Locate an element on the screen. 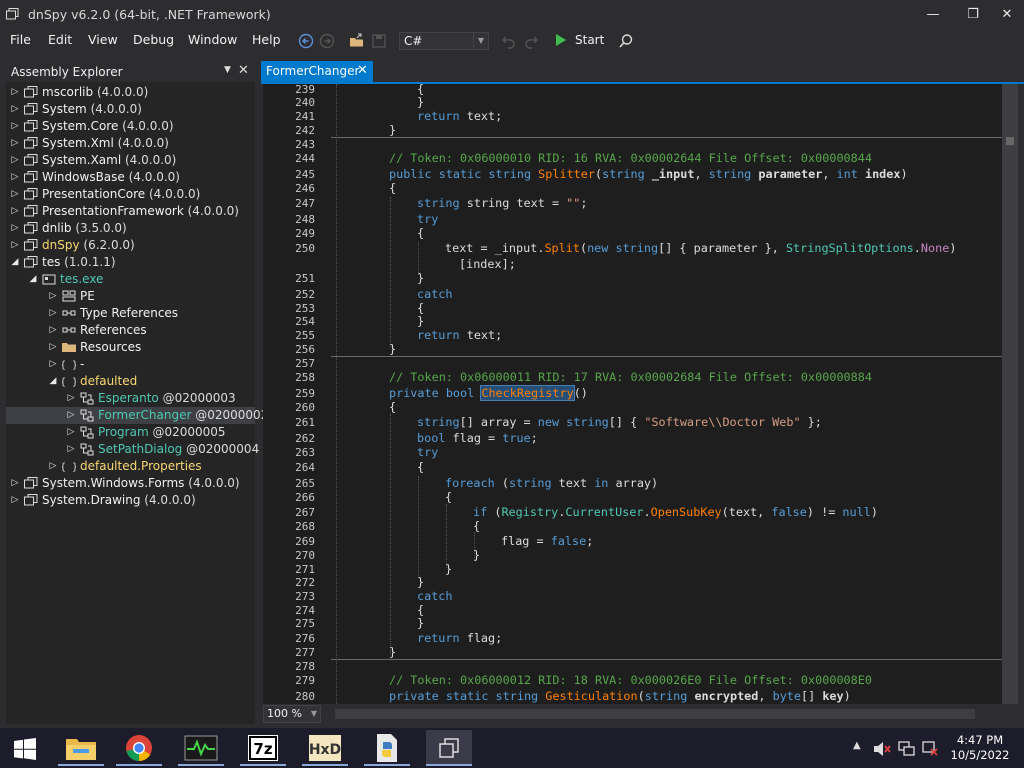  network-icon is located at coordinates (907, 748).